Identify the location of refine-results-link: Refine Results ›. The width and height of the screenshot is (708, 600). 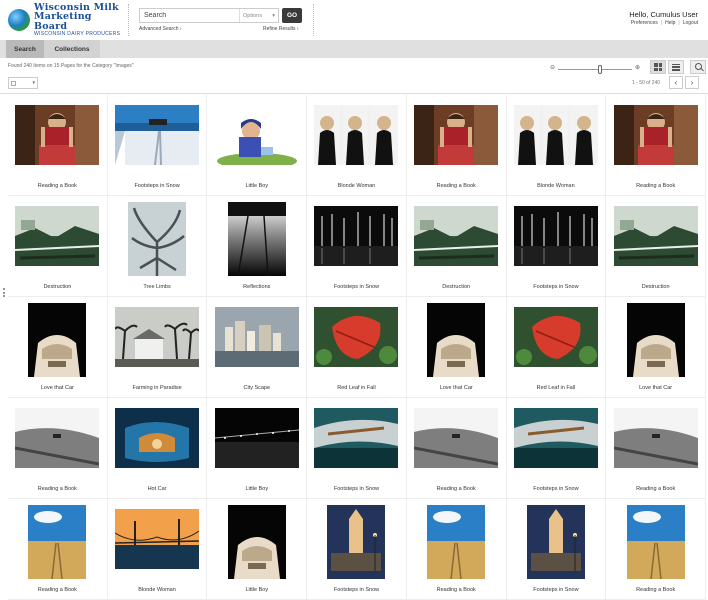
(281, 29).